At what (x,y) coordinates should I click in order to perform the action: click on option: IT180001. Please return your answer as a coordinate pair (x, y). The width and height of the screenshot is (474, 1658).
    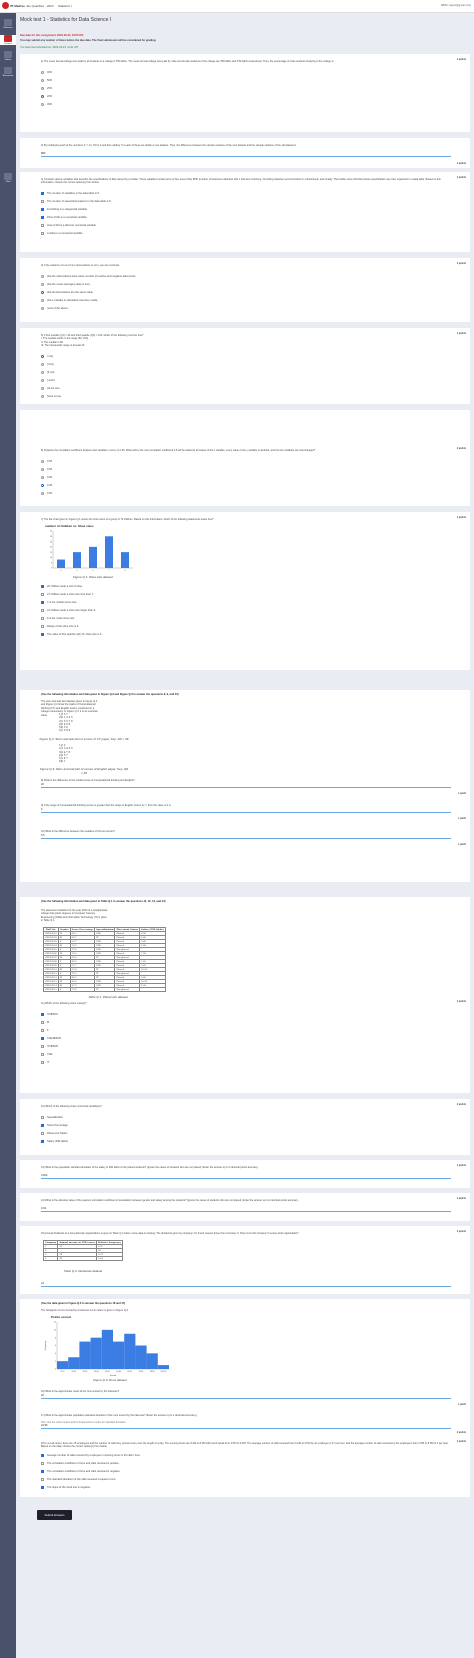
    Looking at the image, I should click on (255, 1014).